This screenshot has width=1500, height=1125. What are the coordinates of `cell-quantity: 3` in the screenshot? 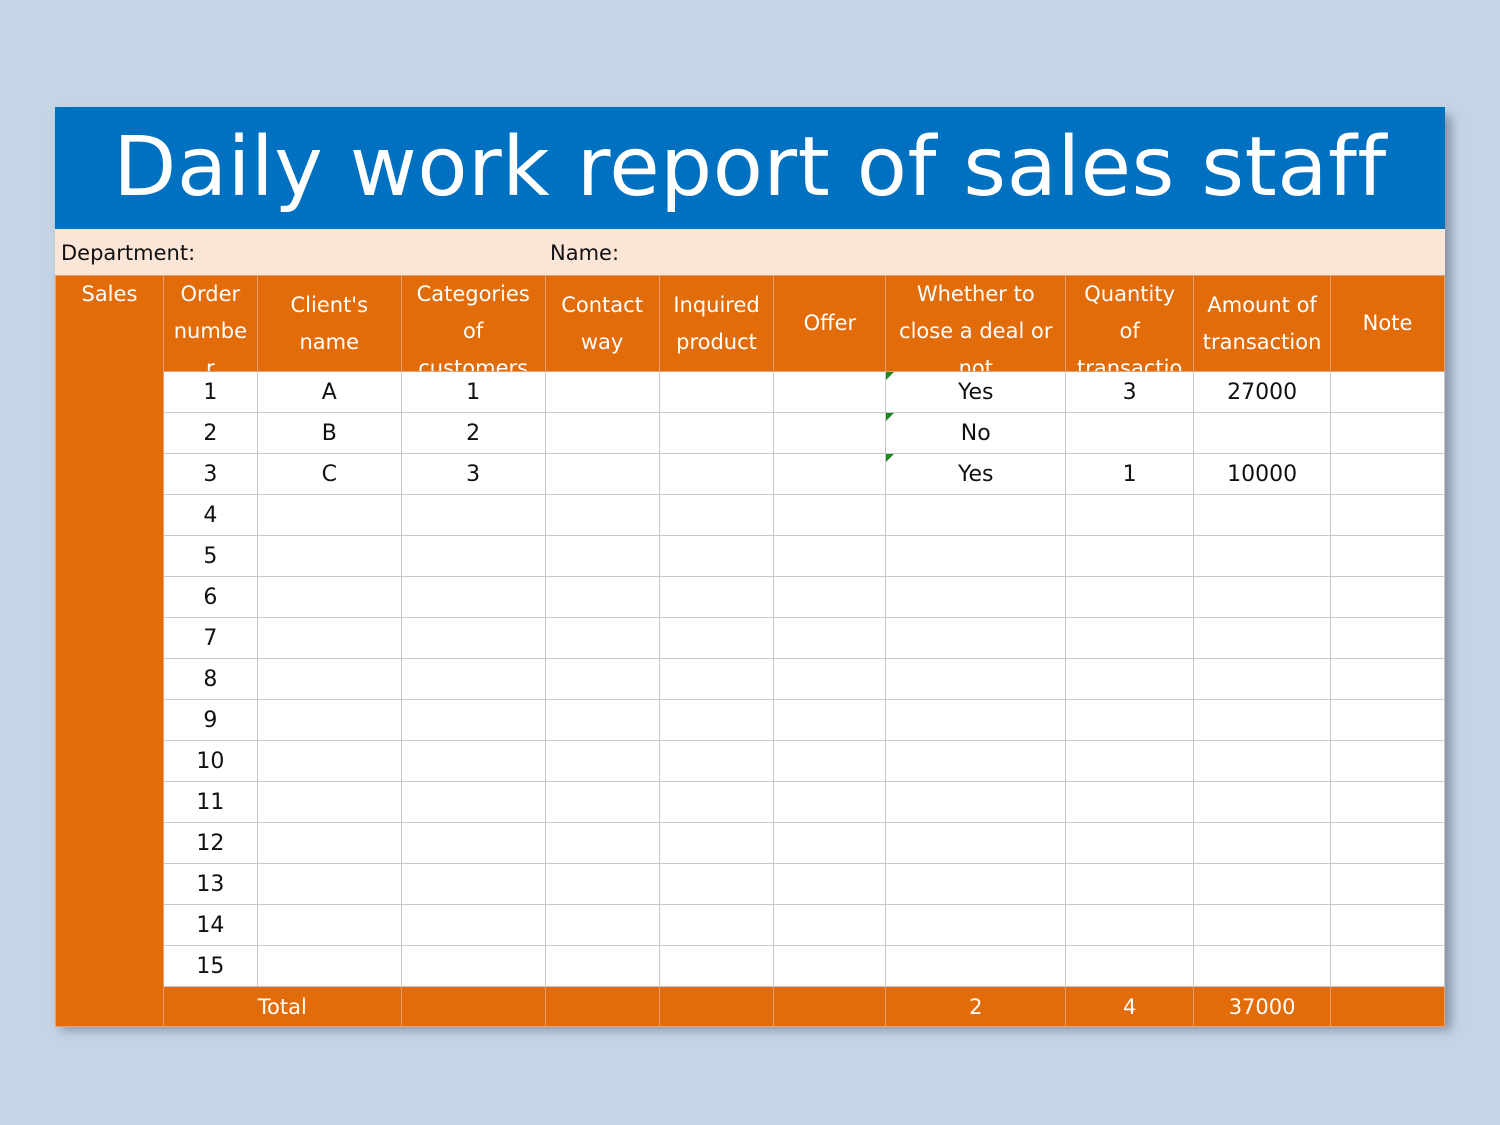 It's located at (1130, 392).